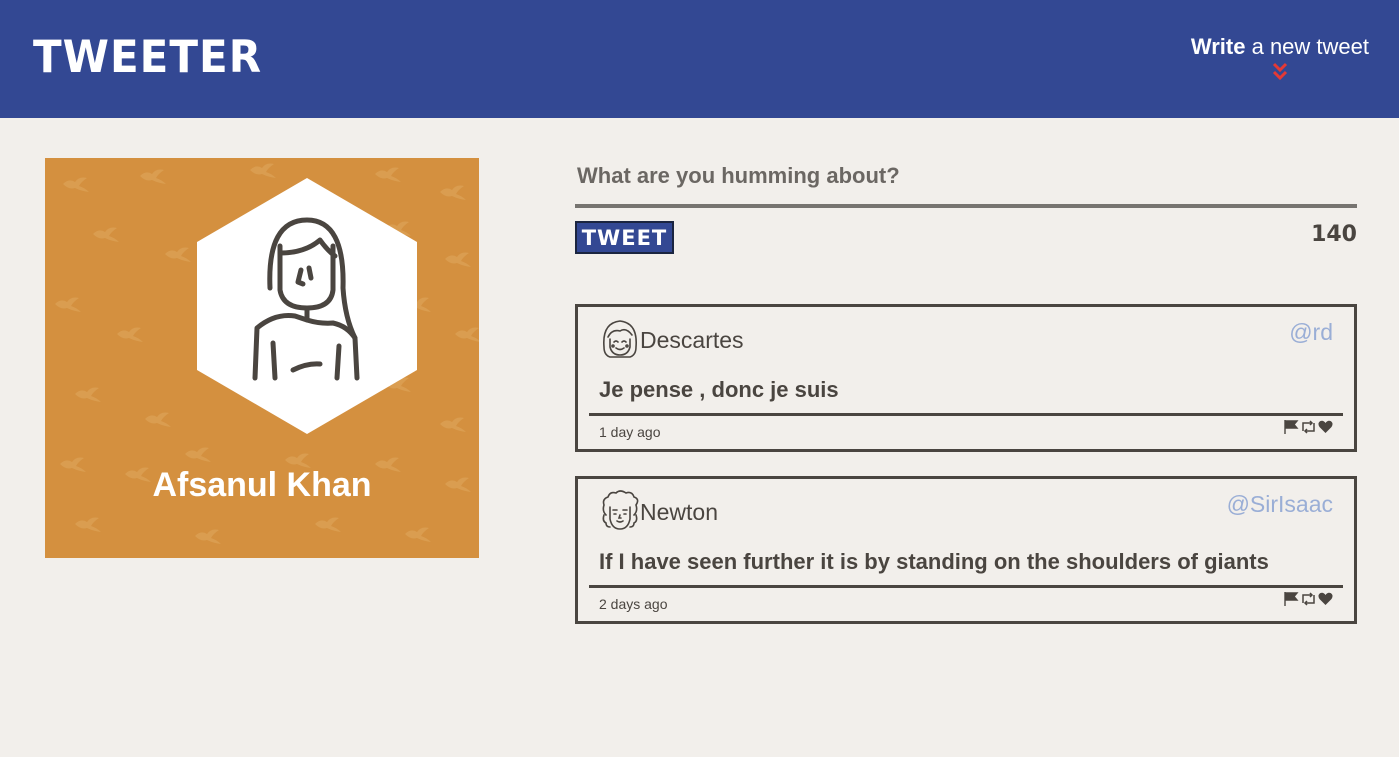  I want to click on write-label-bold: Write, so click(1218, 46).